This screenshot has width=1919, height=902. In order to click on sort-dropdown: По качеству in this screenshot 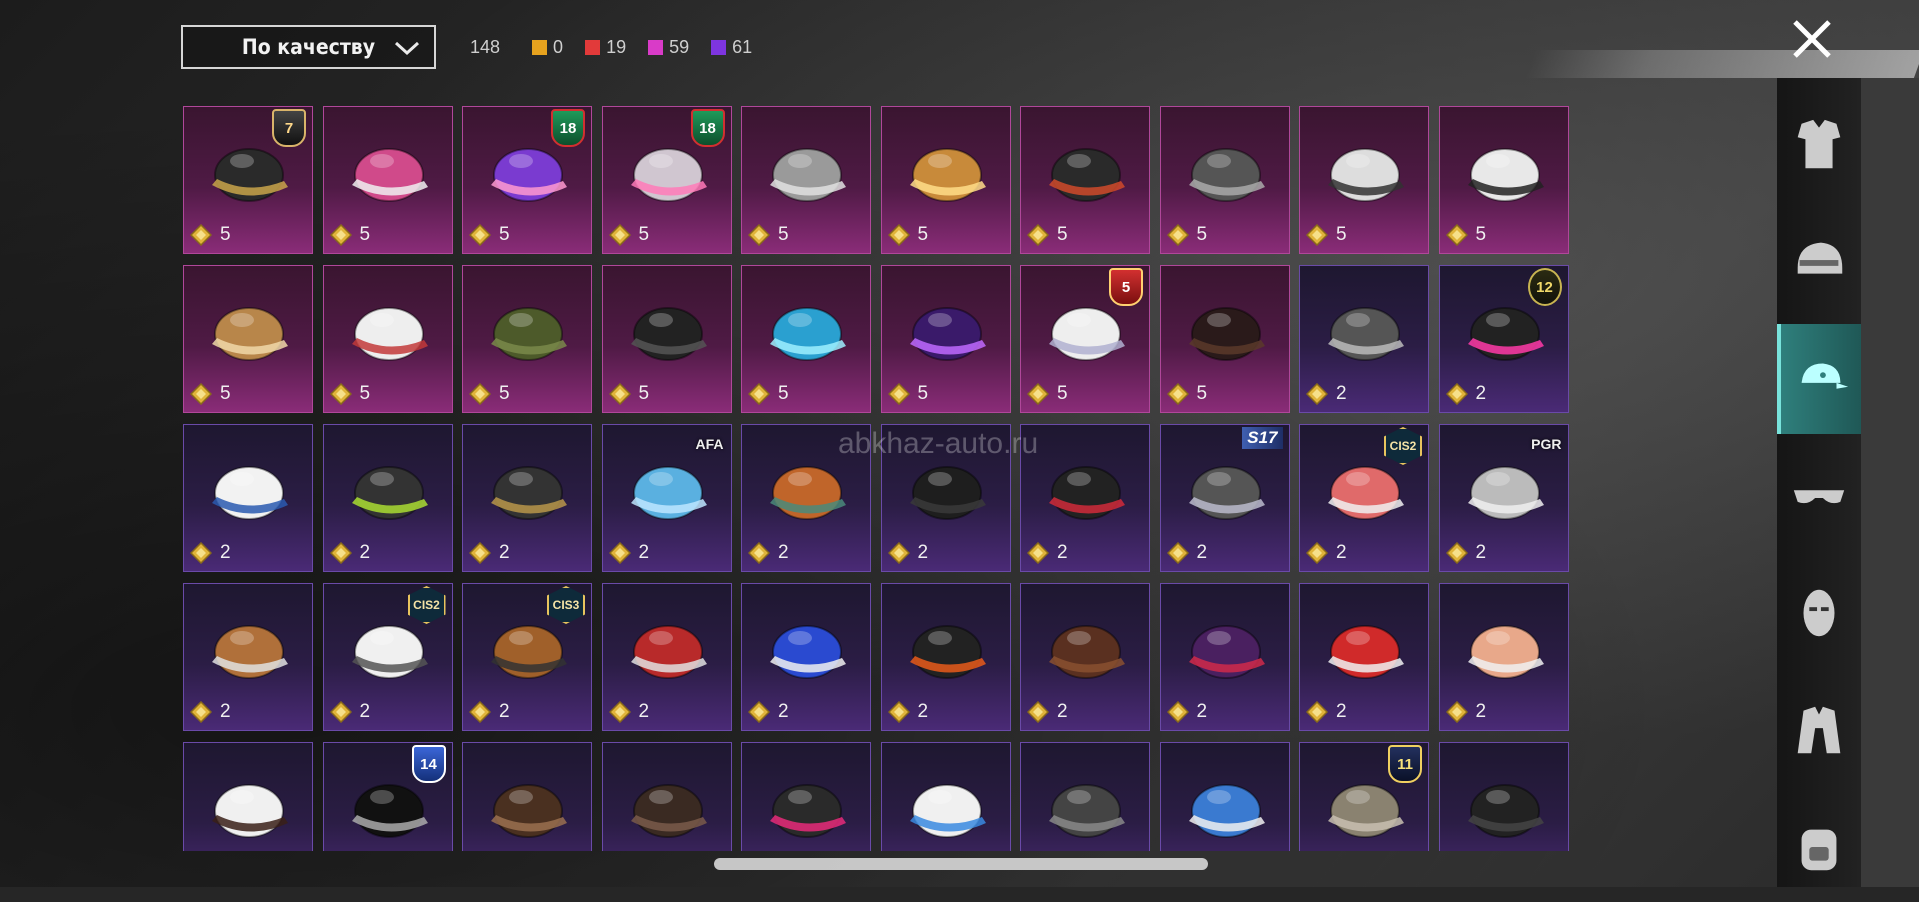, I will do `click(308, 47)`.